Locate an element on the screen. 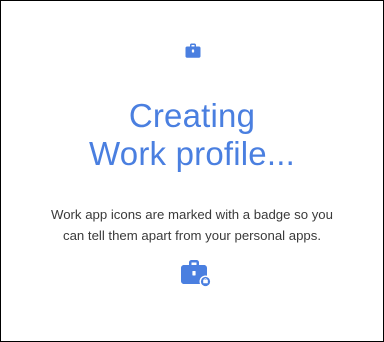 This screenshot has height=342, width=384. title-line-1: Creating is located at coordinates (192, 115).